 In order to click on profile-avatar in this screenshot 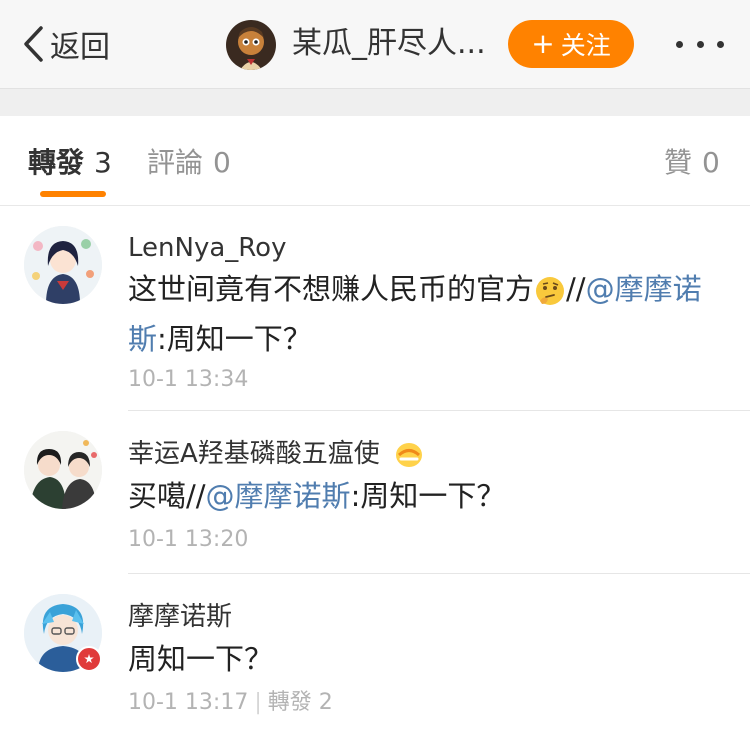, I will do `click(251, 45)`.